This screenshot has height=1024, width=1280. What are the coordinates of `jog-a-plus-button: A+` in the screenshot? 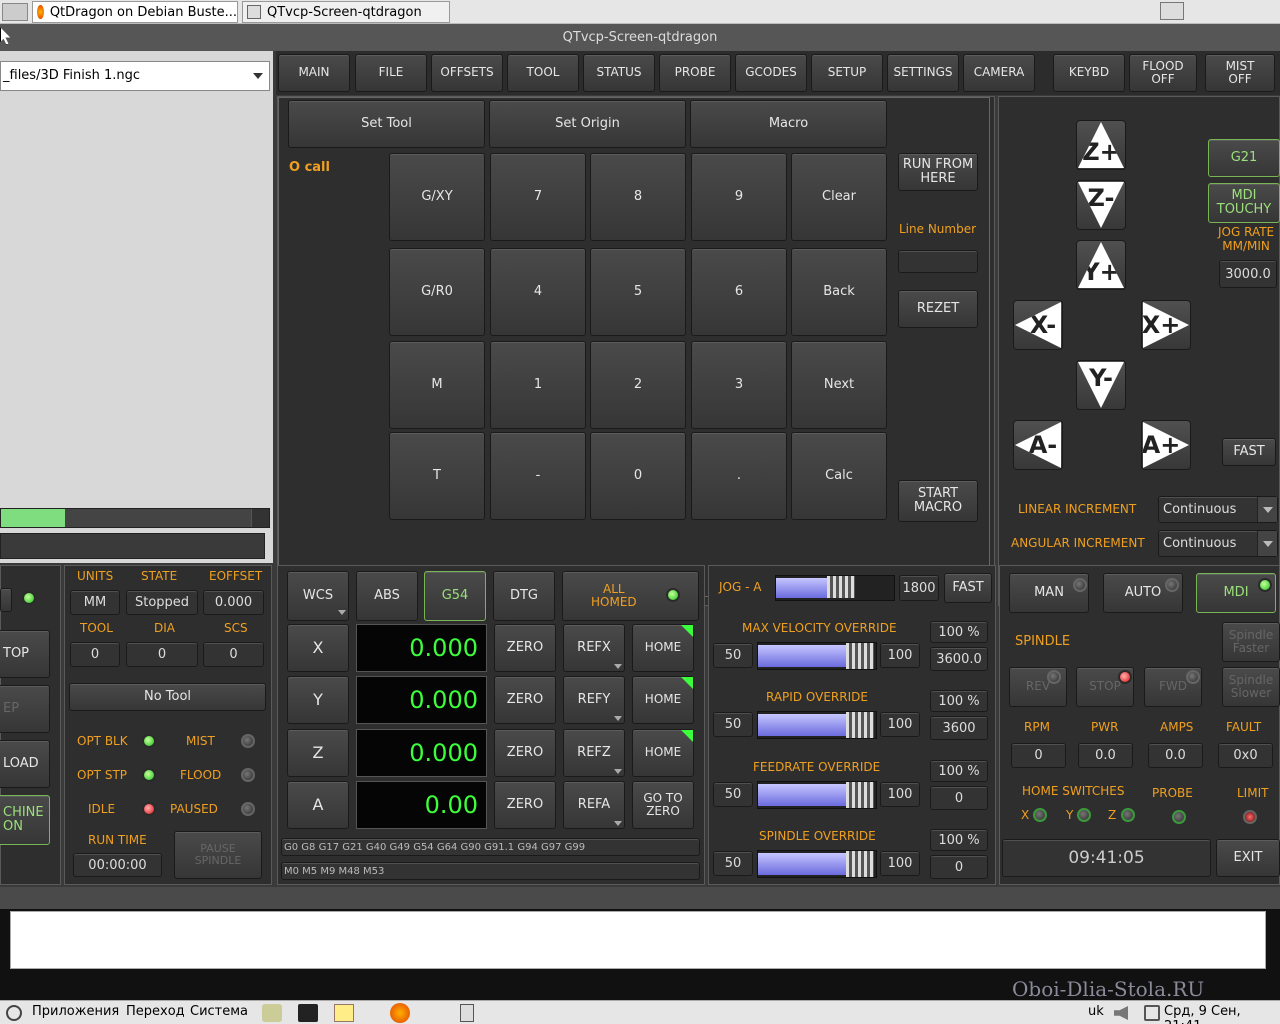 It's located at (1166, 445).